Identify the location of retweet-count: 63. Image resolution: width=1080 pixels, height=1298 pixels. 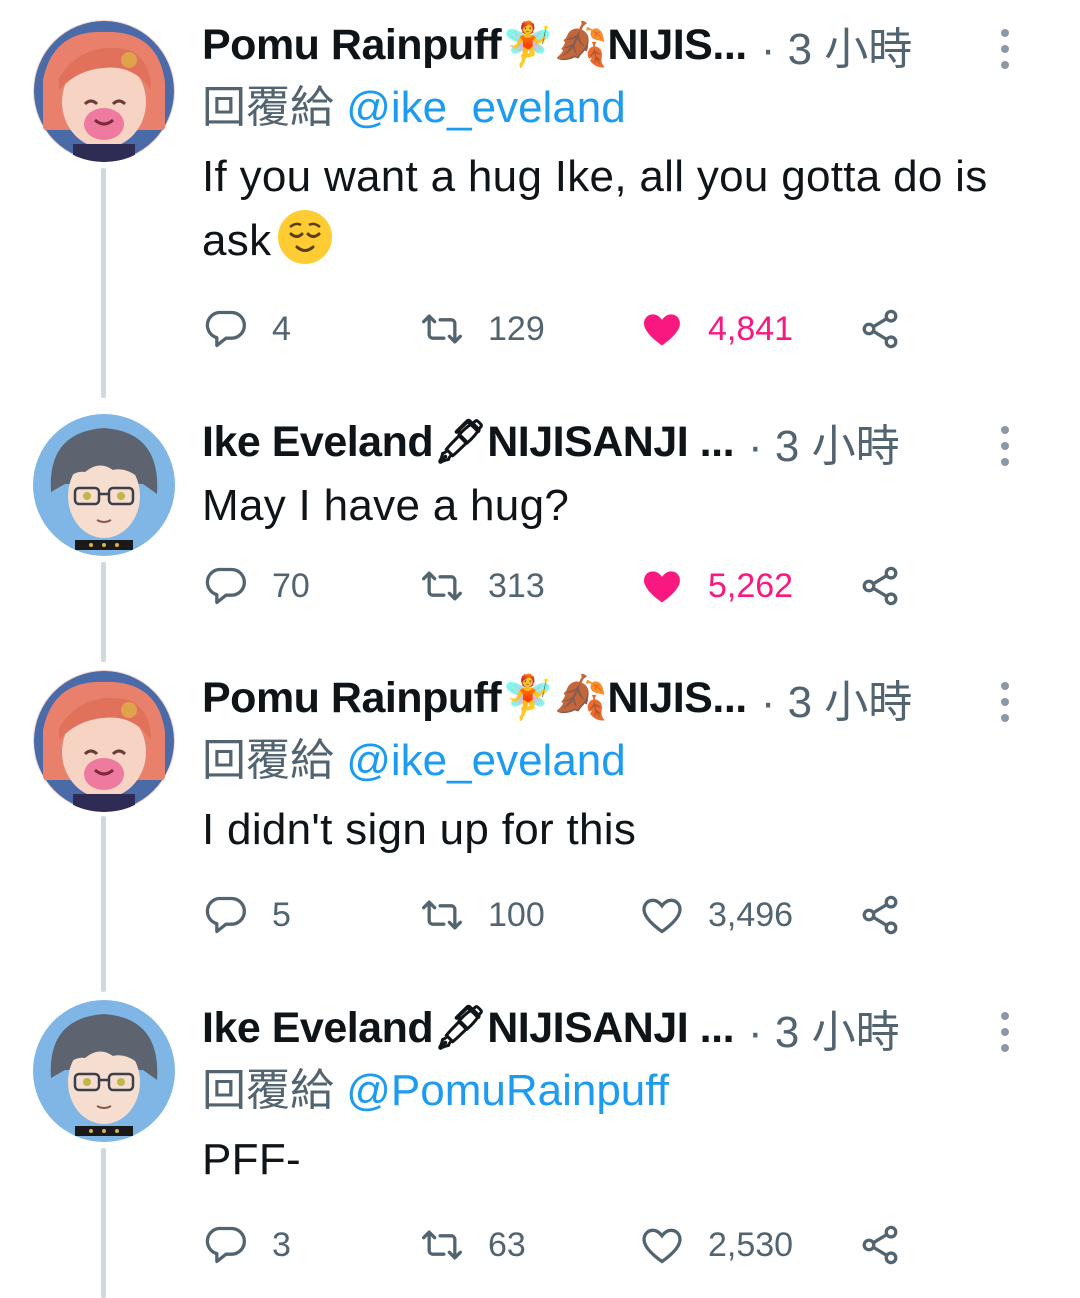
(507, 1244).